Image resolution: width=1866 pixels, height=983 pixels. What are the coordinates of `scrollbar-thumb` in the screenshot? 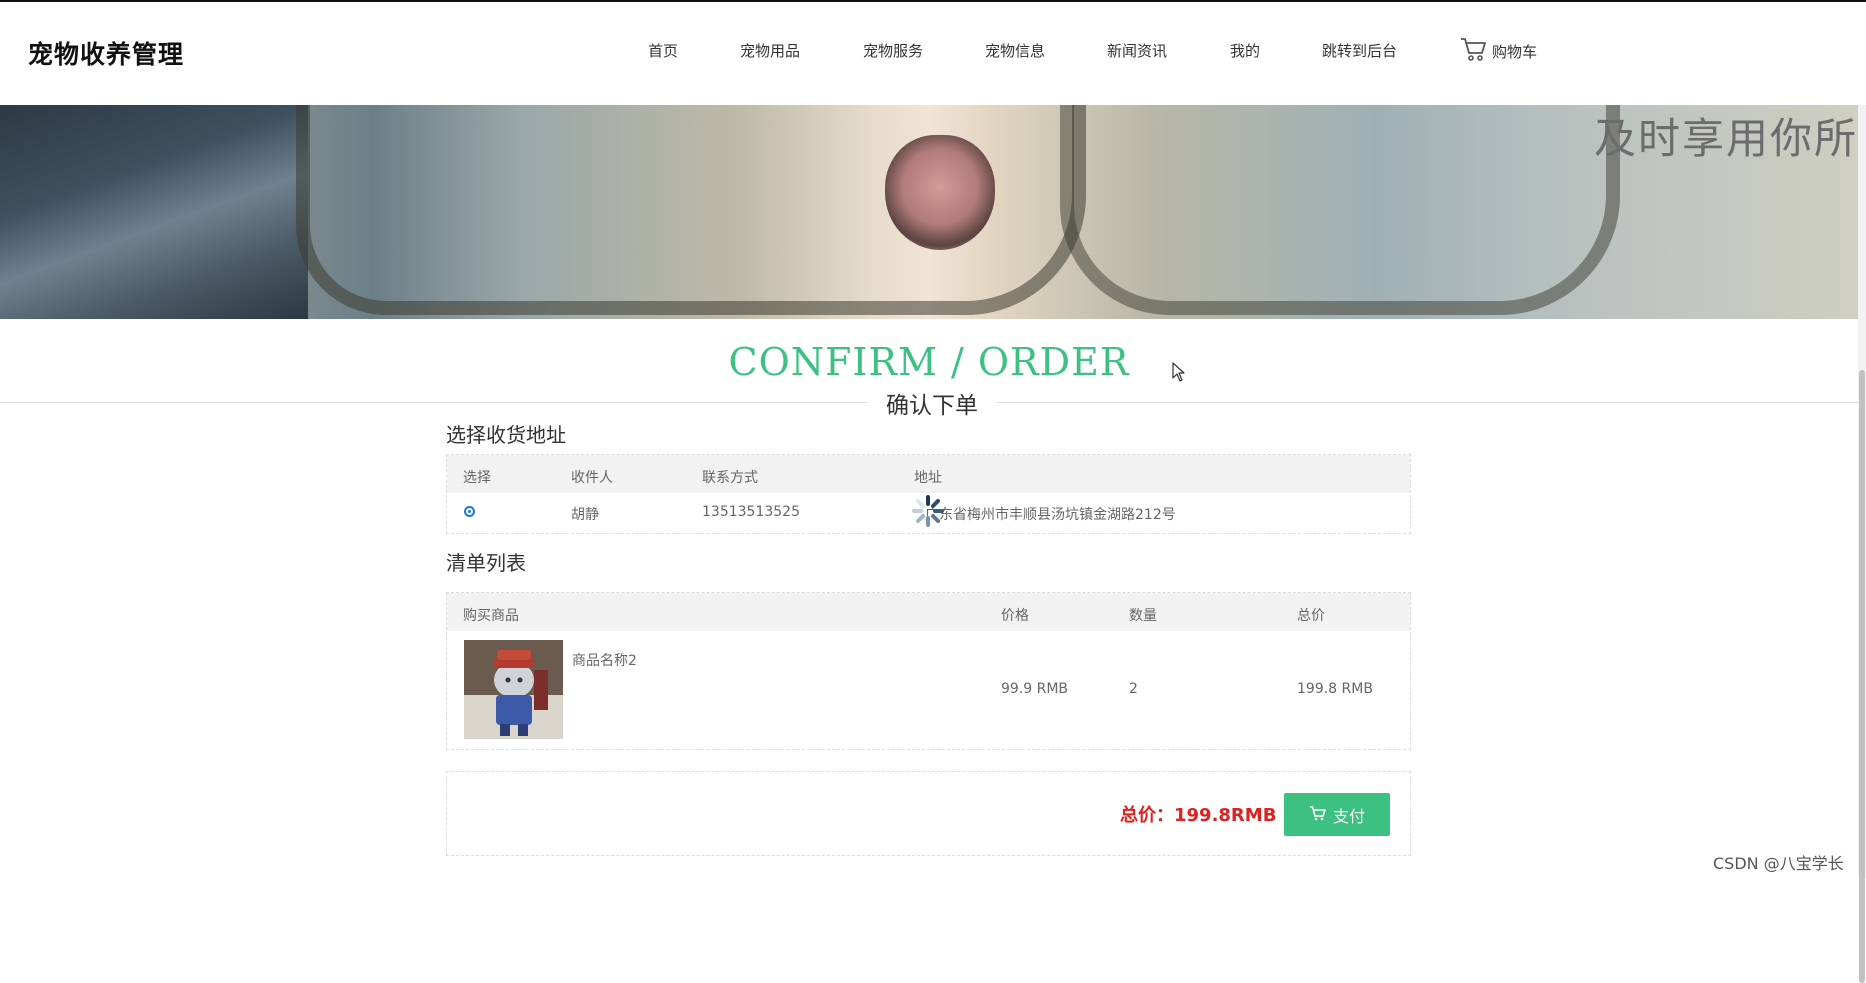 It's located at (1862, 676).